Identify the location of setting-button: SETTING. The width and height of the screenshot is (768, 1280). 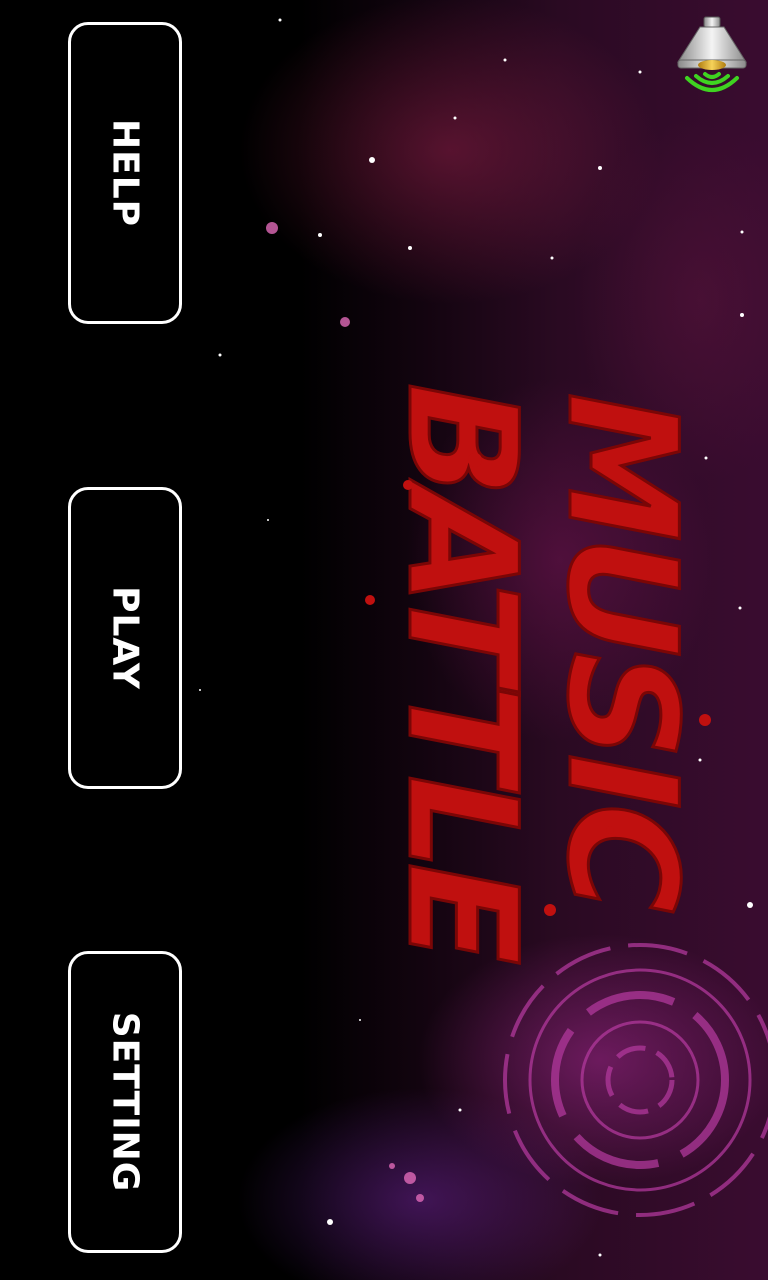
(125, 1102).